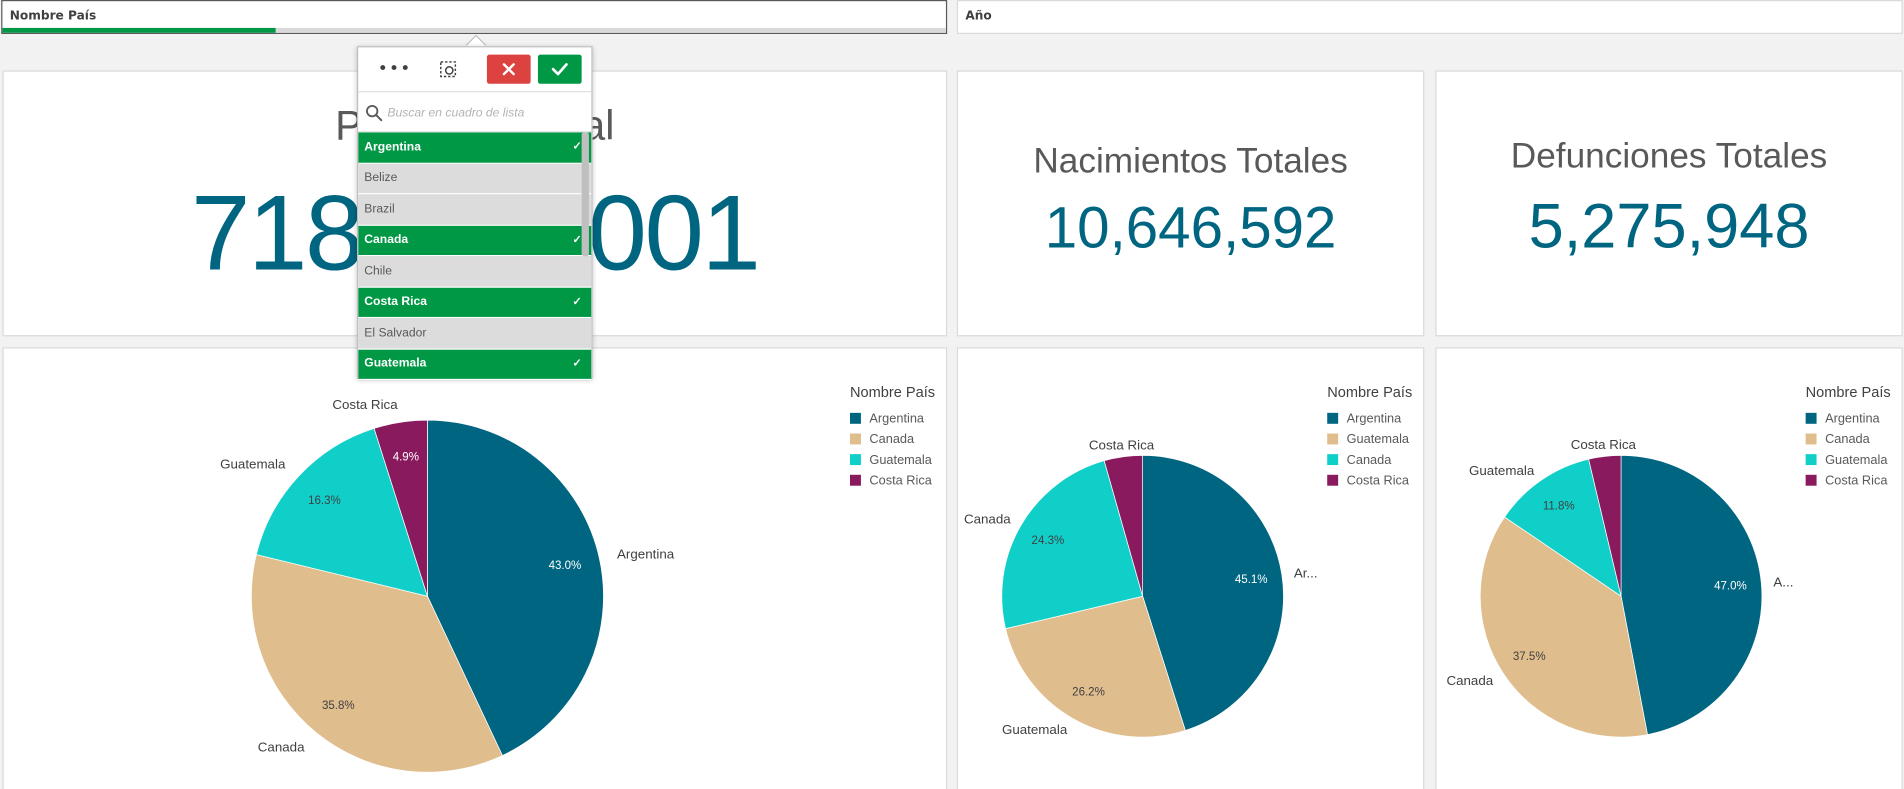 The width and height of the screenshot is (1904, 789). Describe the element at coordinates (378, 271) in the screenshot. I see `listbox-item-label: Chile` at that location.